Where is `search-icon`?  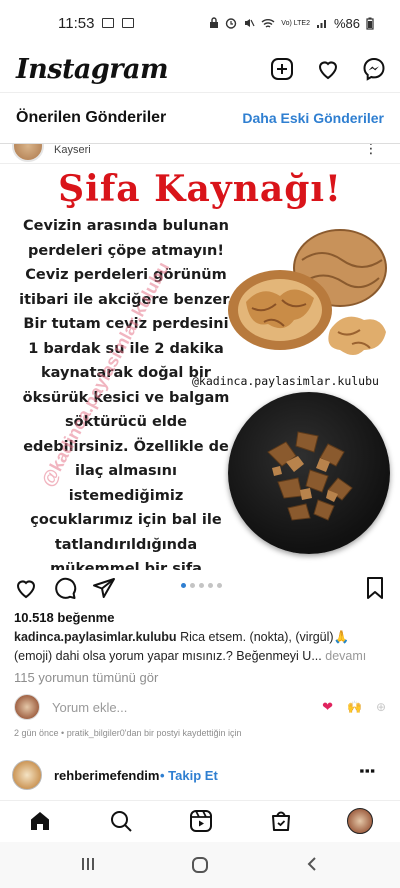
search-icon is located at coordinates (121, 821).